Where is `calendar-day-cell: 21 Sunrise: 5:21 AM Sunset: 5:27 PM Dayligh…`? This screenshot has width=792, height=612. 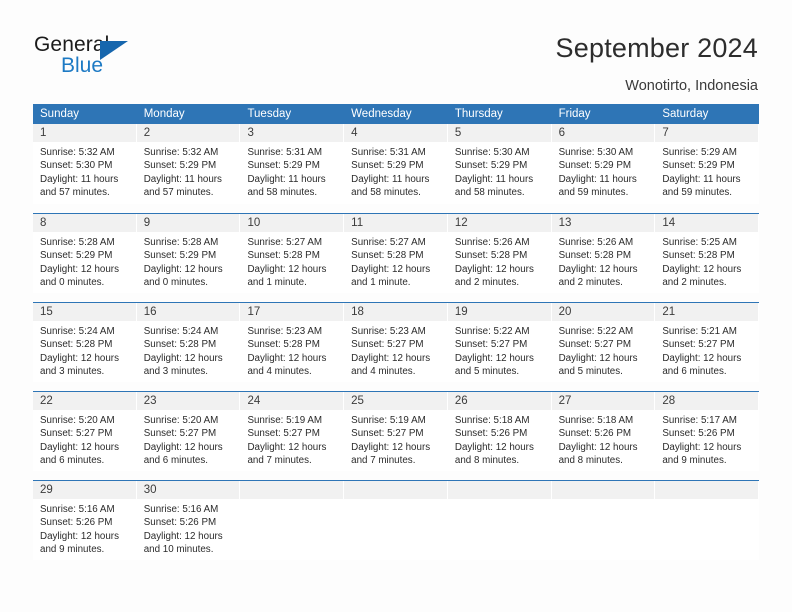
calendar-day-cell: 21 Sunrise: 5:21 AM Sunset: 5:27 PM Dayligh… is located at coordinates (707, 342).